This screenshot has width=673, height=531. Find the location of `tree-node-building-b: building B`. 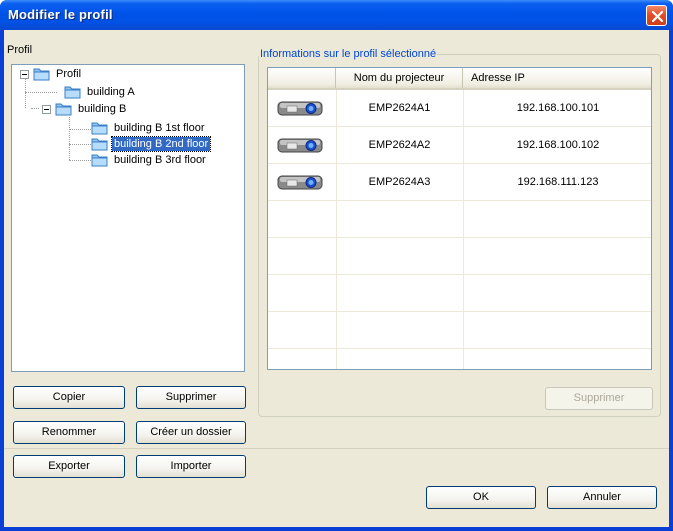

tree-node-building-b: building B is located at coordinates (85, 109).